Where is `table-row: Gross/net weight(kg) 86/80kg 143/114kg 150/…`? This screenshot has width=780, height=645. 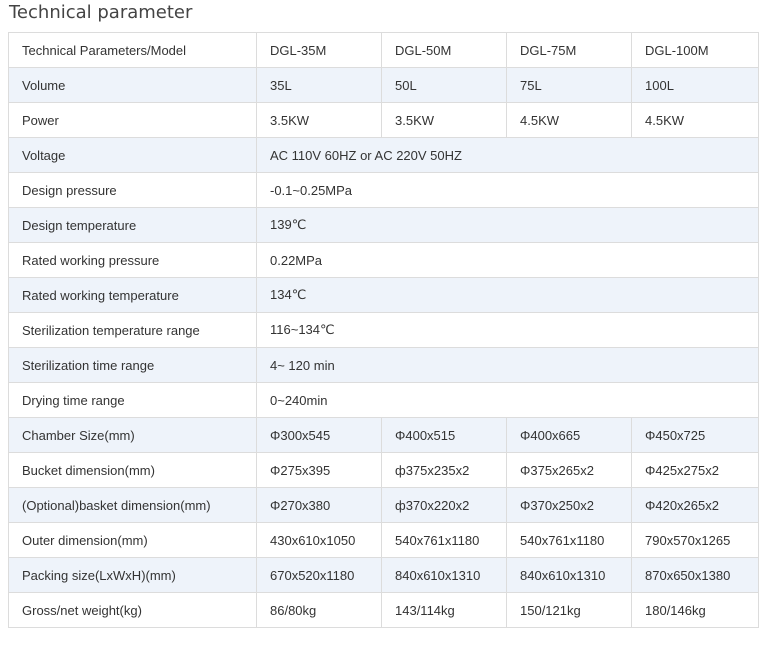
table-row: Gross/net weight(kg) 86/80kg 143/114kg 150/… is located at coordinates (383, 610).